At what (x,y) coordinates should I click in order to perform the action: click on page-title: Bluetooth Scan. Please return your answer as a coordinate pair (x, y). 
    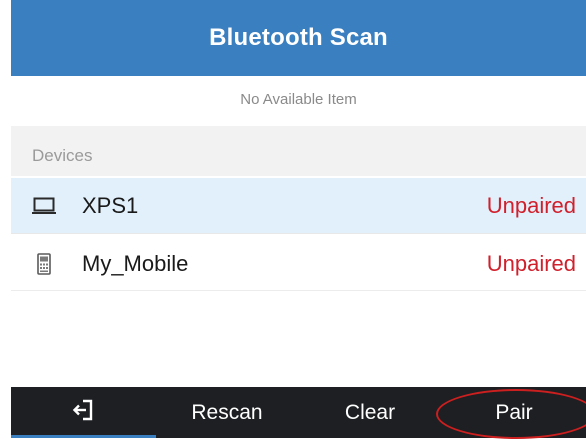
    Looking at the image, I should click on (298, 37).